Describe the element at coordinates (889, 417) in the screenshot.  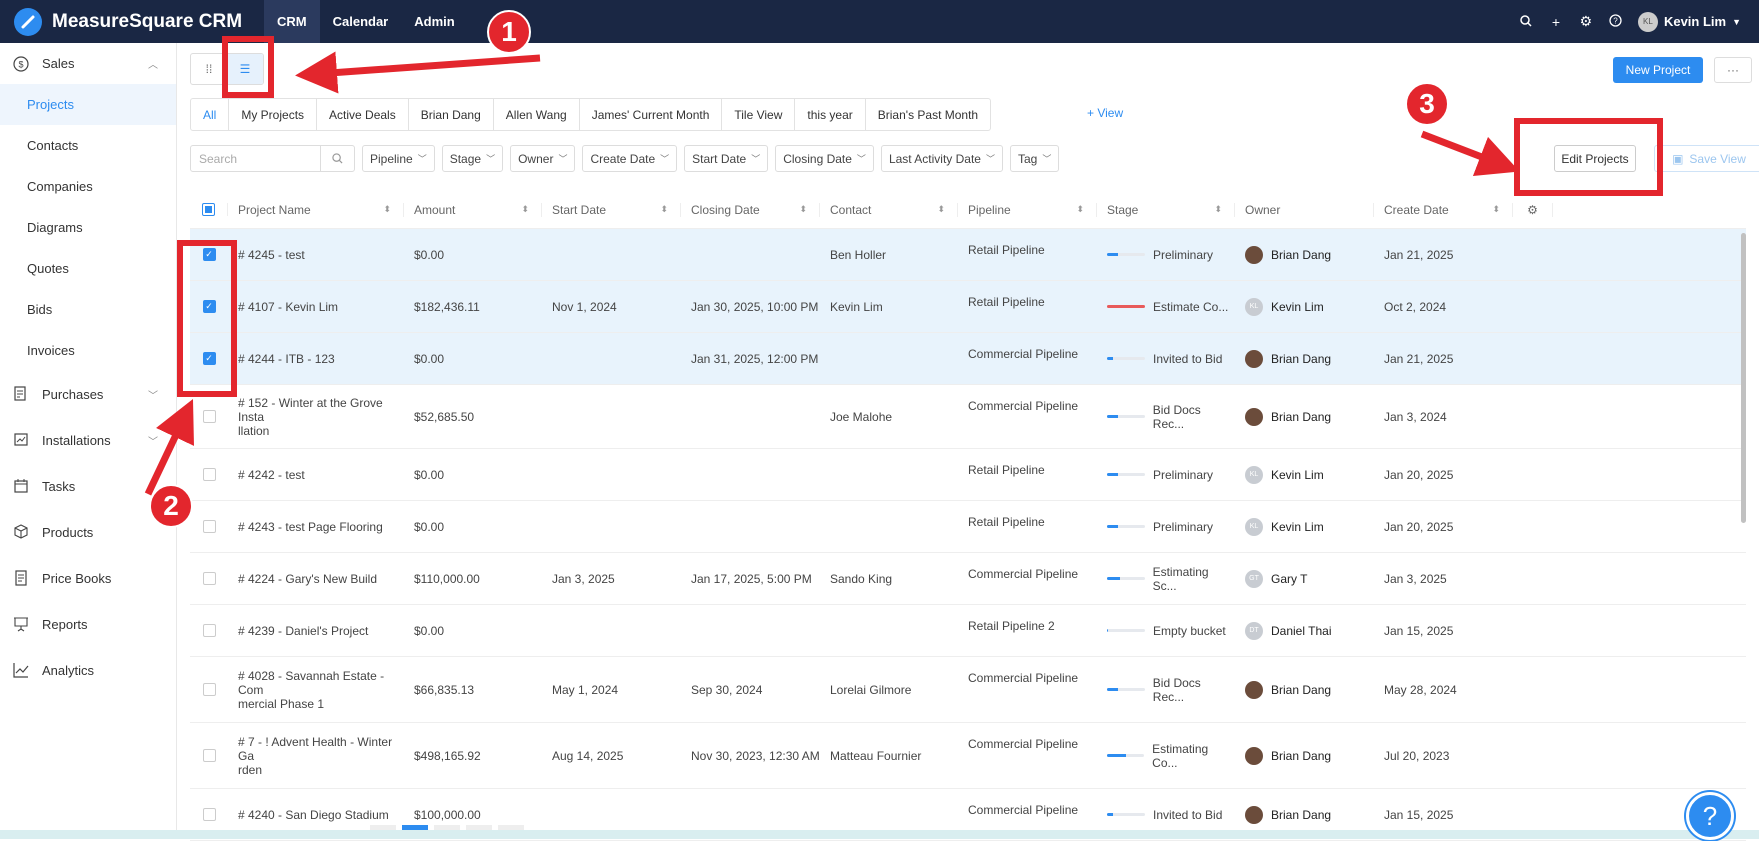
I see `contact-cell: Joe Malohe` at that location.